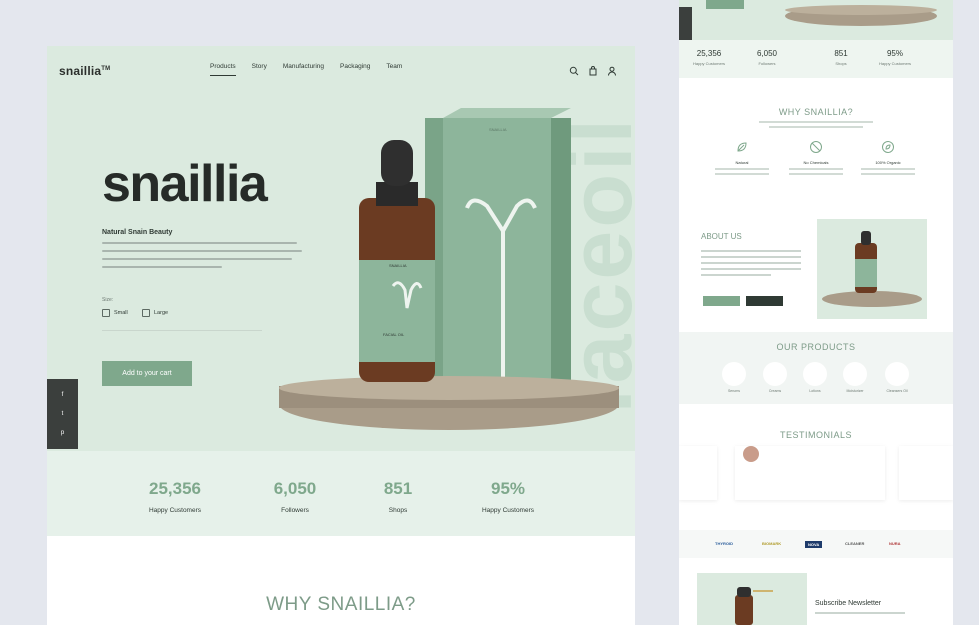 The width and height of the screenshot is (979, 625). Describe the element at coordinates (894, 57) in the screenshot. I see `side-stat: 95% Happy Customers` at that location.